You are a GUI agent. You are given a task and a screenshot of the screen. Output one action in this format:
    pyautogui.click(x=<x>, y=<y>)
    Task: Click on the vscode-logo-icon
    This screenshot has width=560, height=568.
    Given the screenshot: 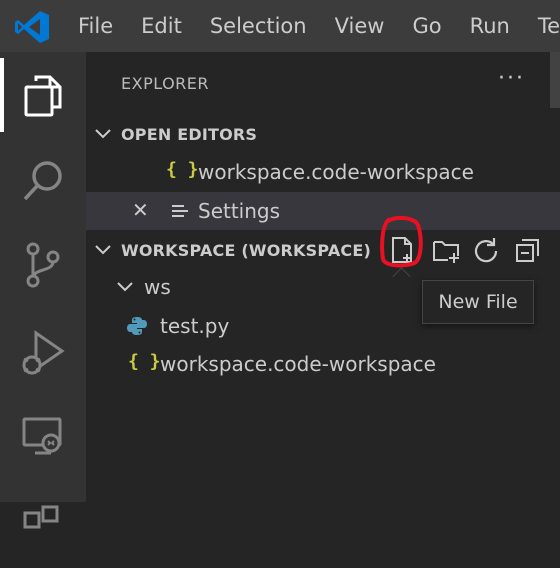 What is the action you would take?
    pyautogui.click(x=32, y=27)
    